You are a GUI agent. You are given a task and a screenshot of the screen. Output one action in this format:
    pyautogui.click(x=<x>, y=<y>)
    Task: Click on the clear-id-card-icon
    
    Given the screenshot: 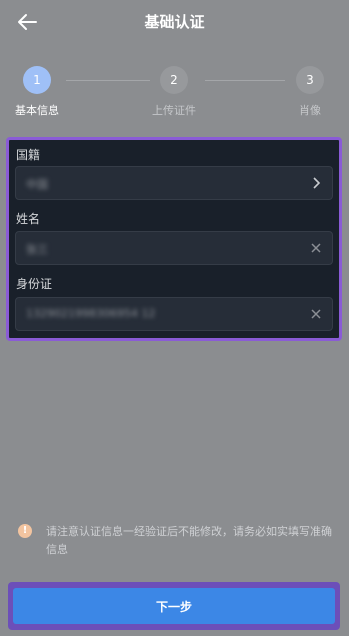 What is the action you would take?
    pyautogui.click(x=316, y=314)
    